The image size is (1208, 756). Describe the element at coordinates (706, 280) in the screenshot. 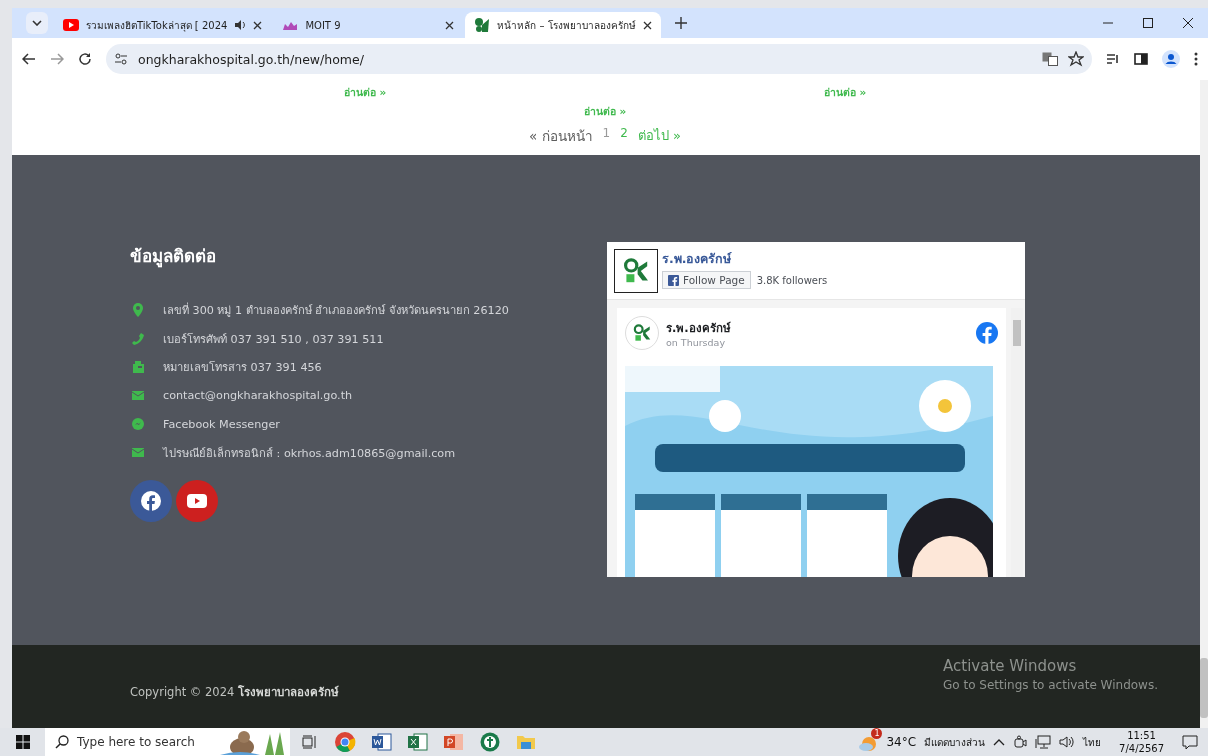

I see `follow-page-button: Follow Page` at that location.